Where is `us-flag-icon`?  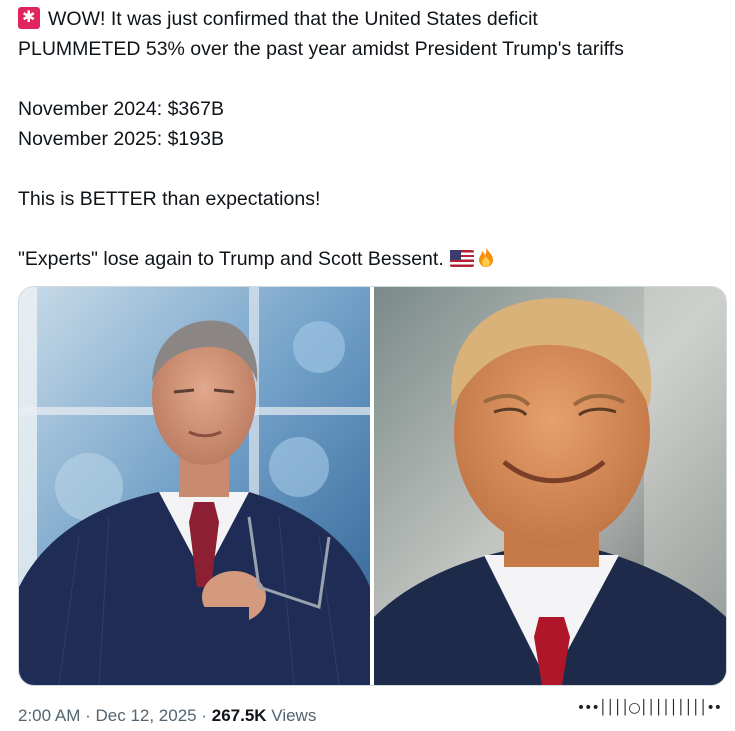 us-flag-icon is located at coordinates (461, 258).